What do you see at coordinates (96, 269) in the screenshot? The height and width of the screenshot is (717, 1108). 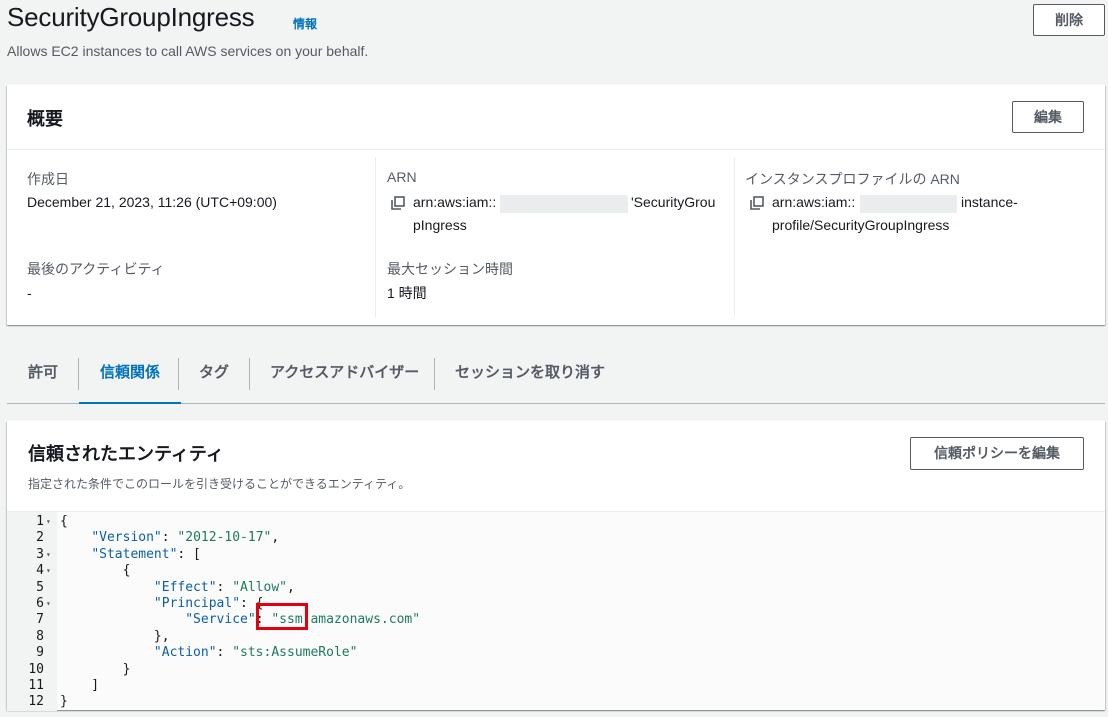 I see `last-activity-label: 最後のアクティビティ` at bounding box center [96, 269].